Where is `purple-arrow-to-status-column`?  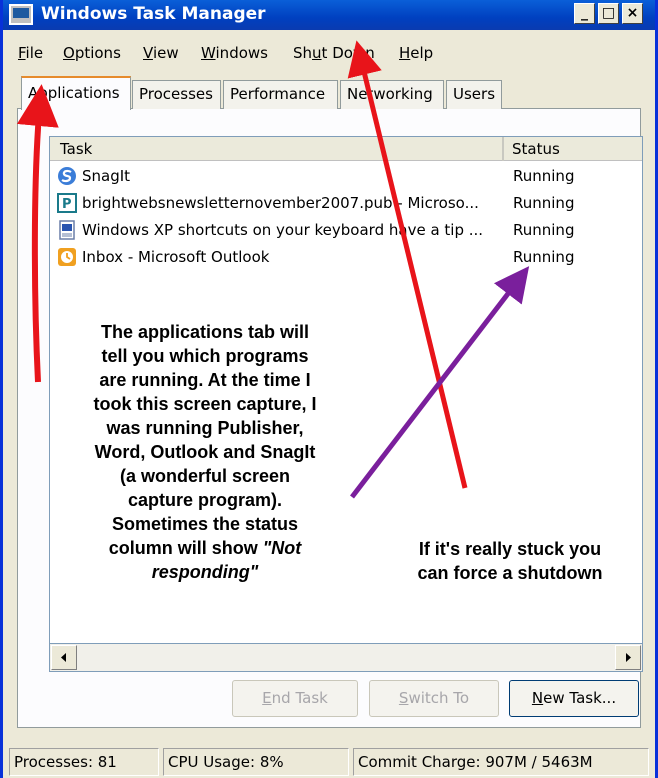 purple-arrow-to-status-column is located at coordinates (440, 382).